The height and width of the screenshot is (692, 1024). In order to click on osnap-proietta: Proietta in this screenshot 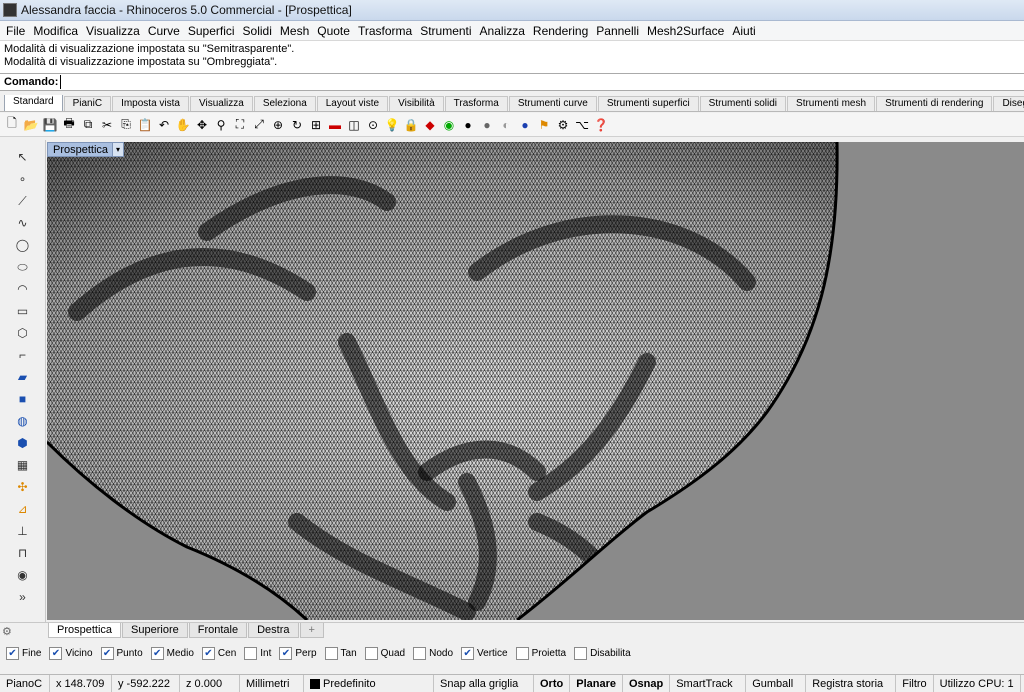, I will do `click(540, 653)`.